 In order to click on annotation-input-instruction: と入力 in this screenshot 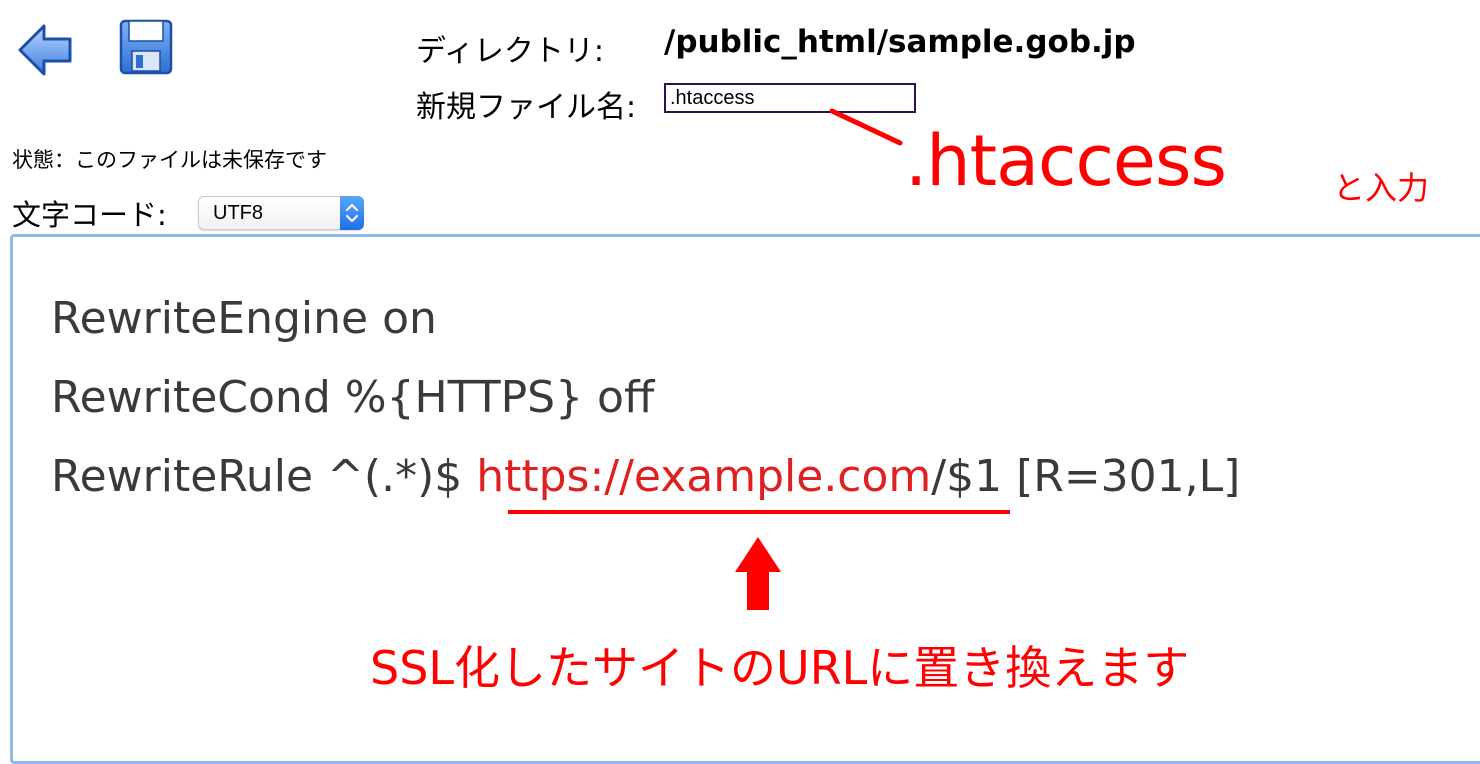, I will do `click(1381, 188)`.